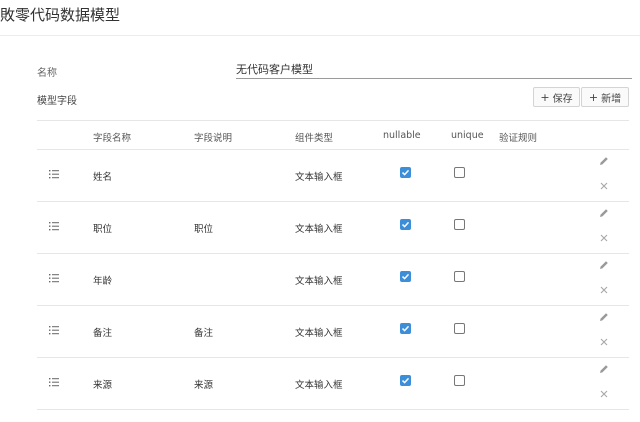 The image size is (640, 422). Describe the element at coordinates (204, 229) in the screenshot. I see `field-description: 职位` at that location.